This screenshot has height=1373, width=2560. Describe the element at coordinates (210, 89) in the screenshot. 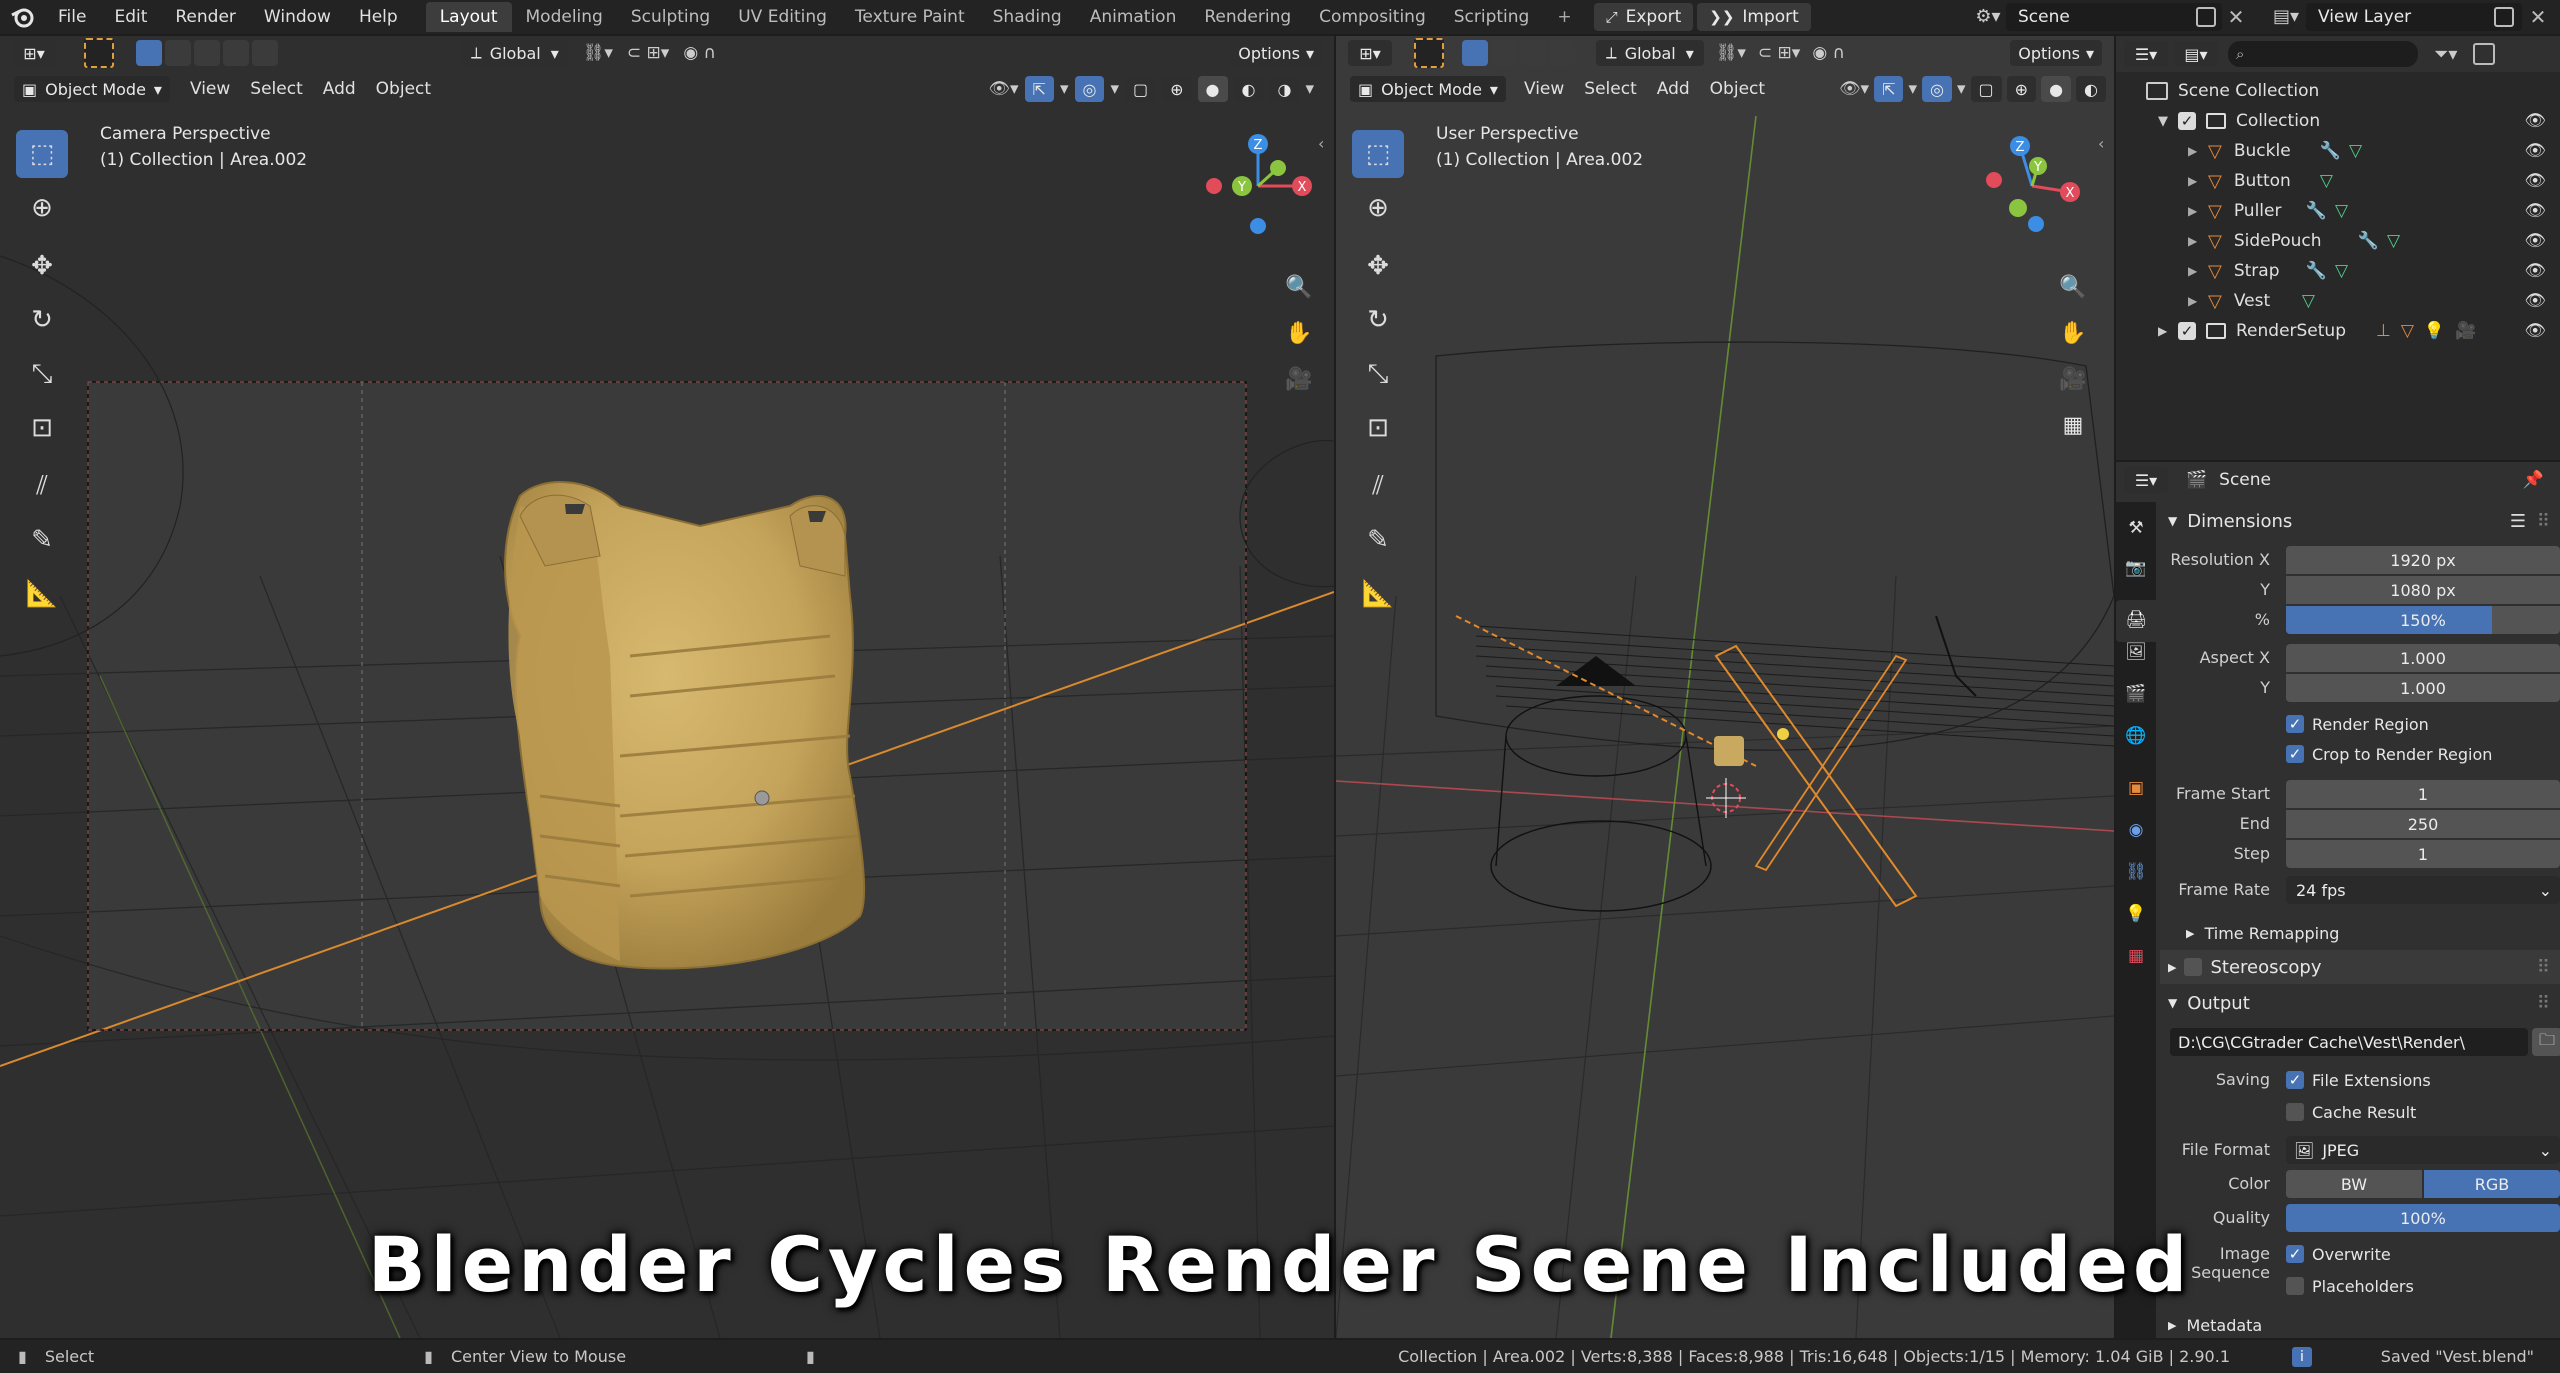

I see `menu-view: View` at that location.